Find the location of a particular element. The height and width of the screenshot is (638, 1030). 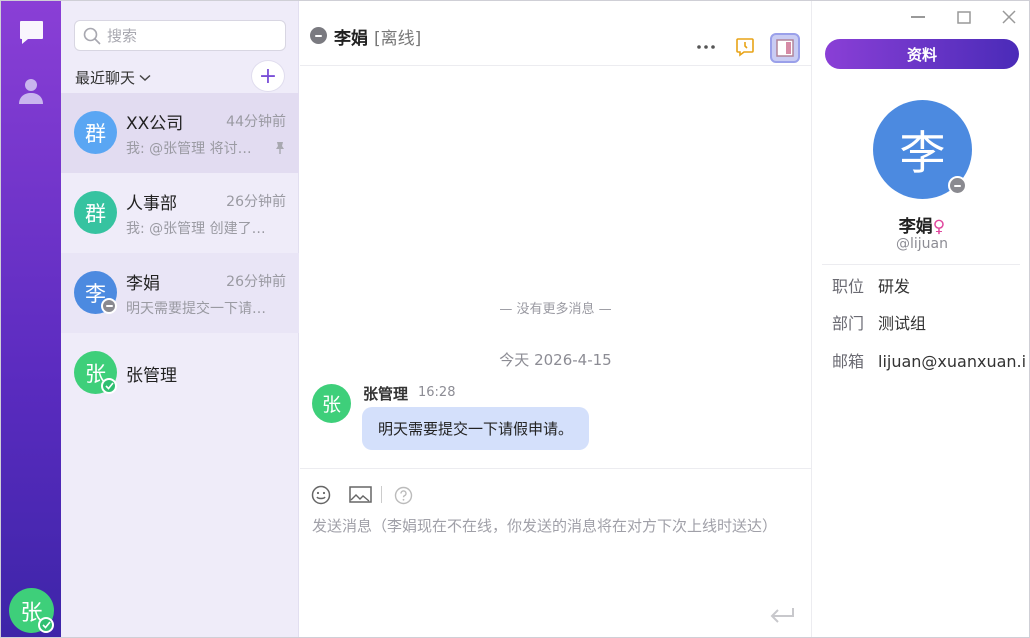

no-more-messages: — 没有更多消息 — is located at coordinates (555, 309).